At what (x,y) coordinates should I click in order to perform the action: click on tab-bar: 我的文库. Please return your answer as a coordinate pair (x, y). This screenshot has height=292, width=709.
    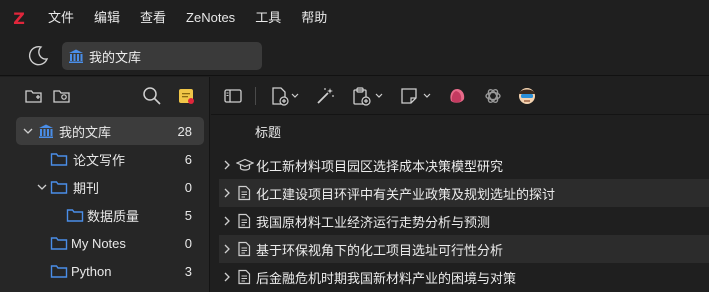
    Looking at the image, I should click on (354, 56).